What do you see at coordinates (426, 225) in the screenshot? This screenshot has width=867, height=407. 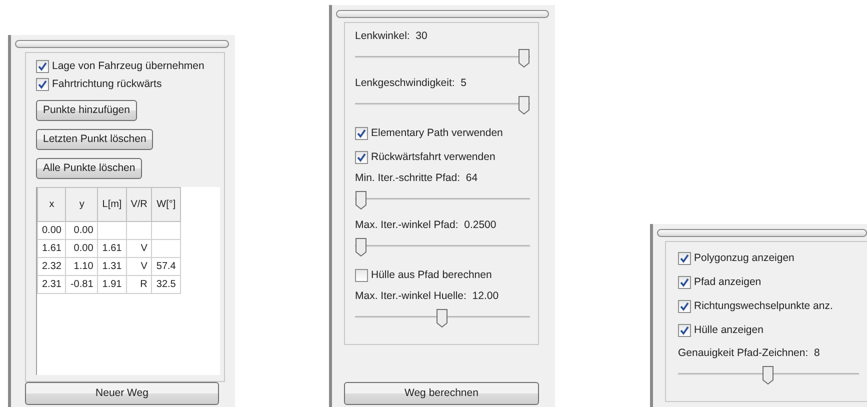 I see `slider-label: Max. Iter.-winkel Pfad: 0.2500` at bounding box center [426, 225].